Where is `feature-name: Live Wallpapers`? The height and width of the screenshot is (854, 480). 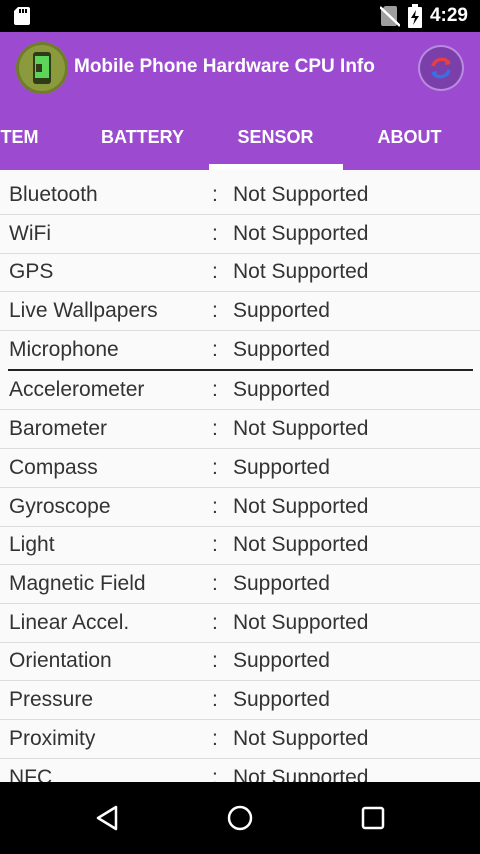 feature-name: Live Wallpapers is located at coordinates (83, 310).